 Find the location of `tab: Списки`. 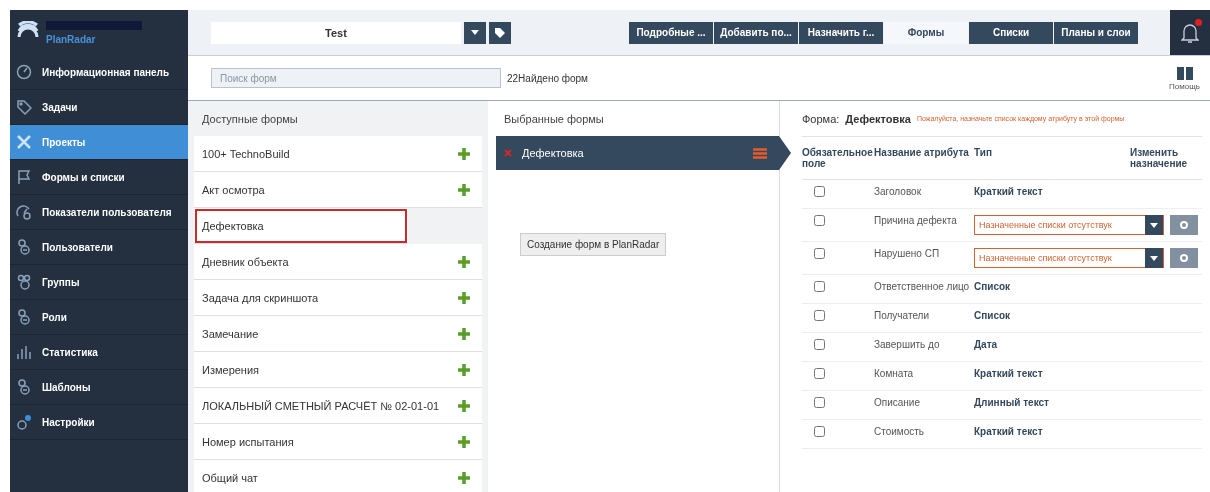

tab: Списки is located at coordinates (1011, 32).